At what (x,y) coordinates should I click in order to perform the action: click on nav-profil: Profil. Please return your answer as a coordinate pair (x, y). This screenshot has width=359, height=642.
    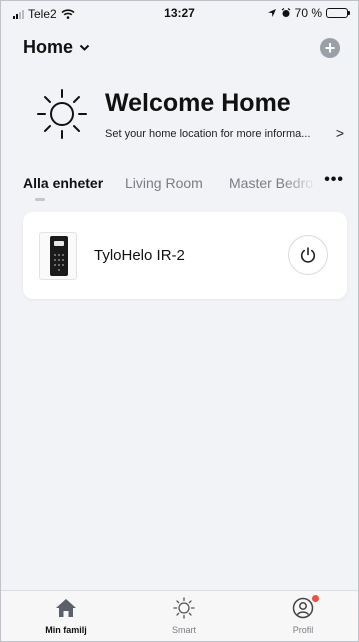
    Looking at the image, I should click on (303, 616).